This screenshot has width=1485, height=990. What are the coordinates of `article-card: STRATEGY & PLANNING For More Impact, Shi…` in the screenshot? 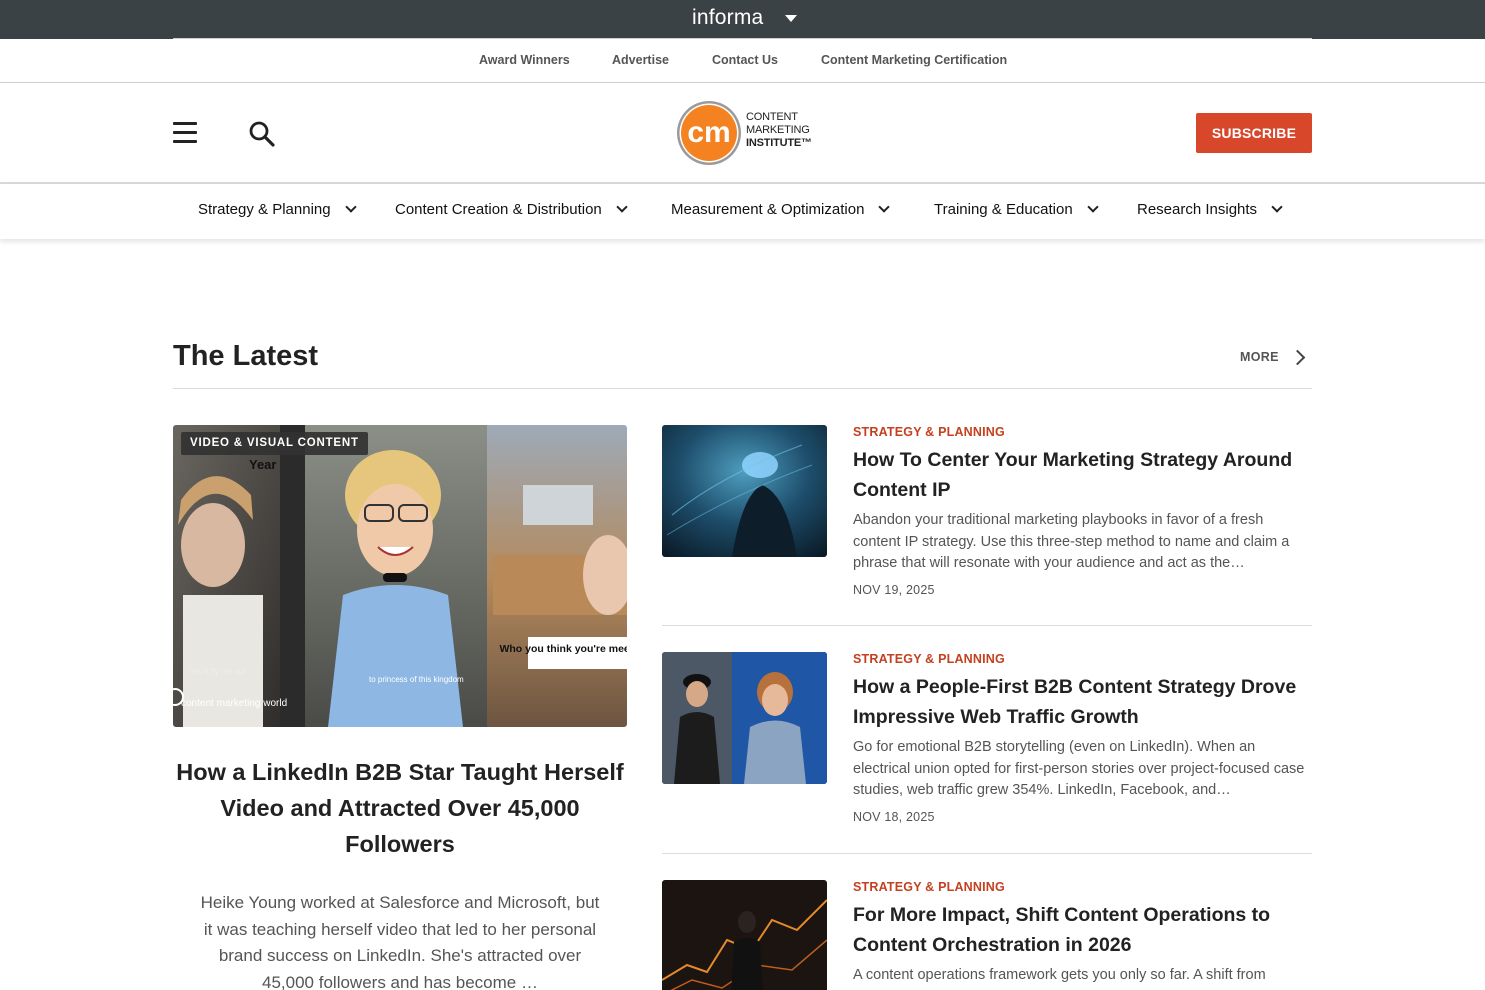 It's located at (987, 935).